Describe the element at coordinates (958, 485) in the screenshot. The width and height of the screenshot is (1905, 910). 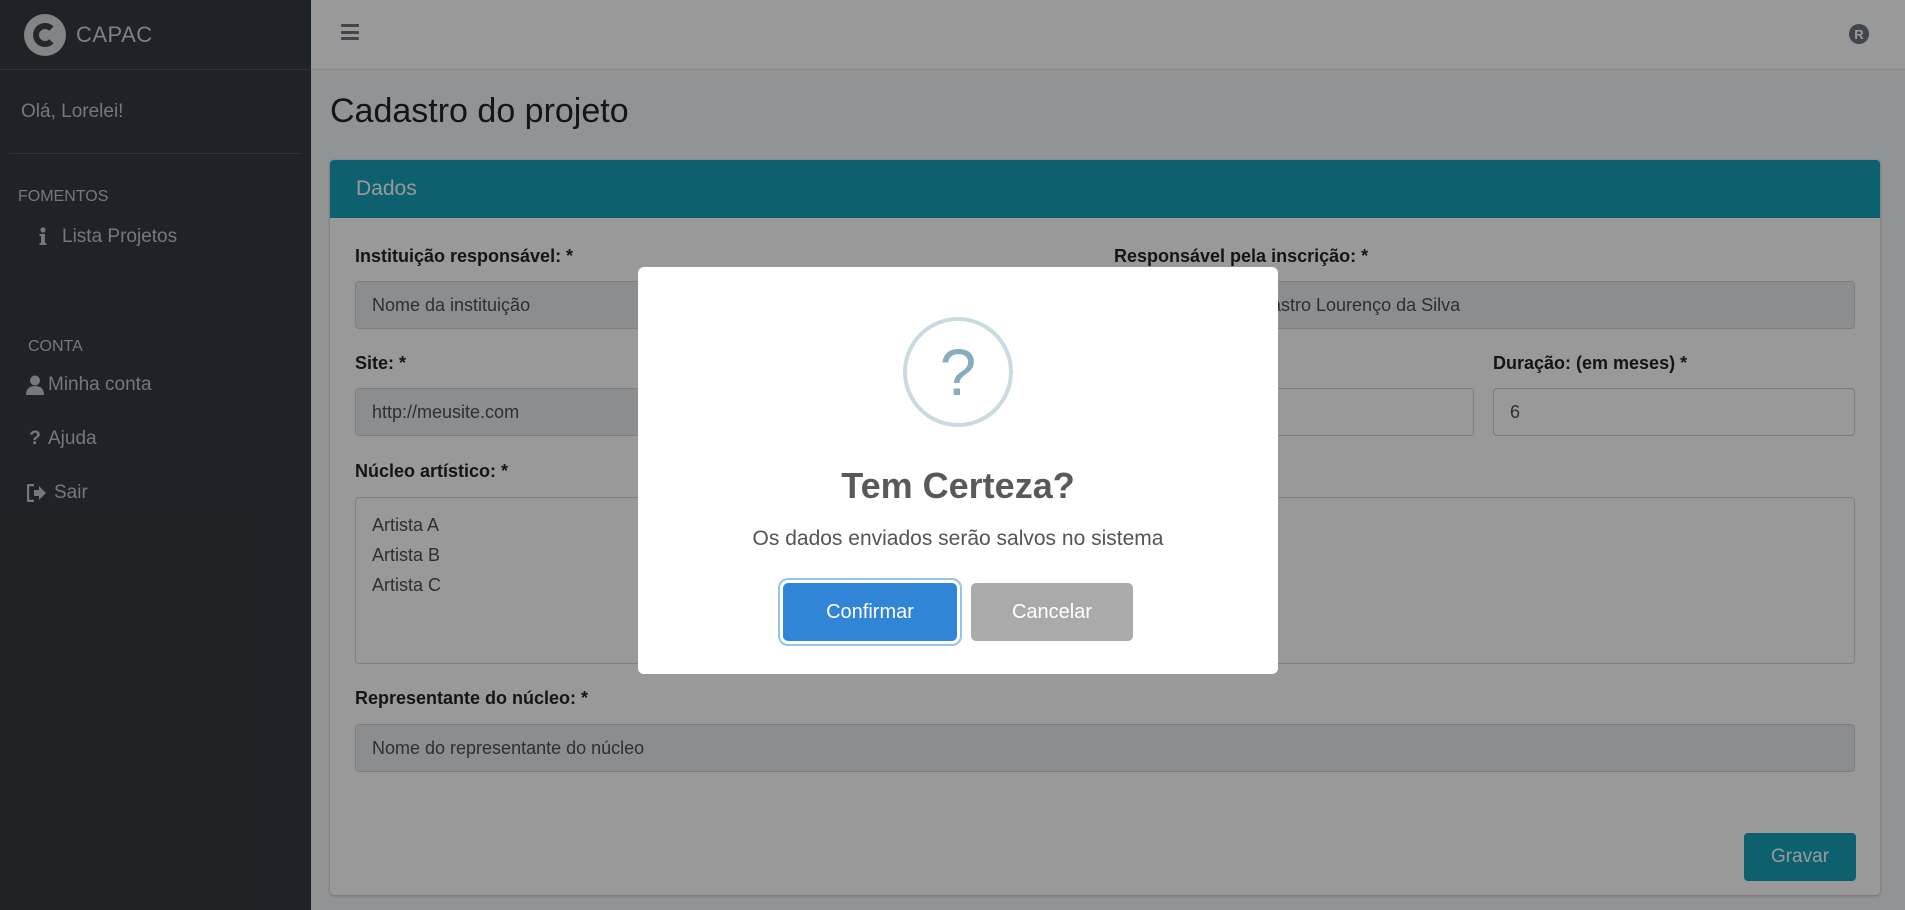
I see `dialog-title: Tem Certeza?` at that location.